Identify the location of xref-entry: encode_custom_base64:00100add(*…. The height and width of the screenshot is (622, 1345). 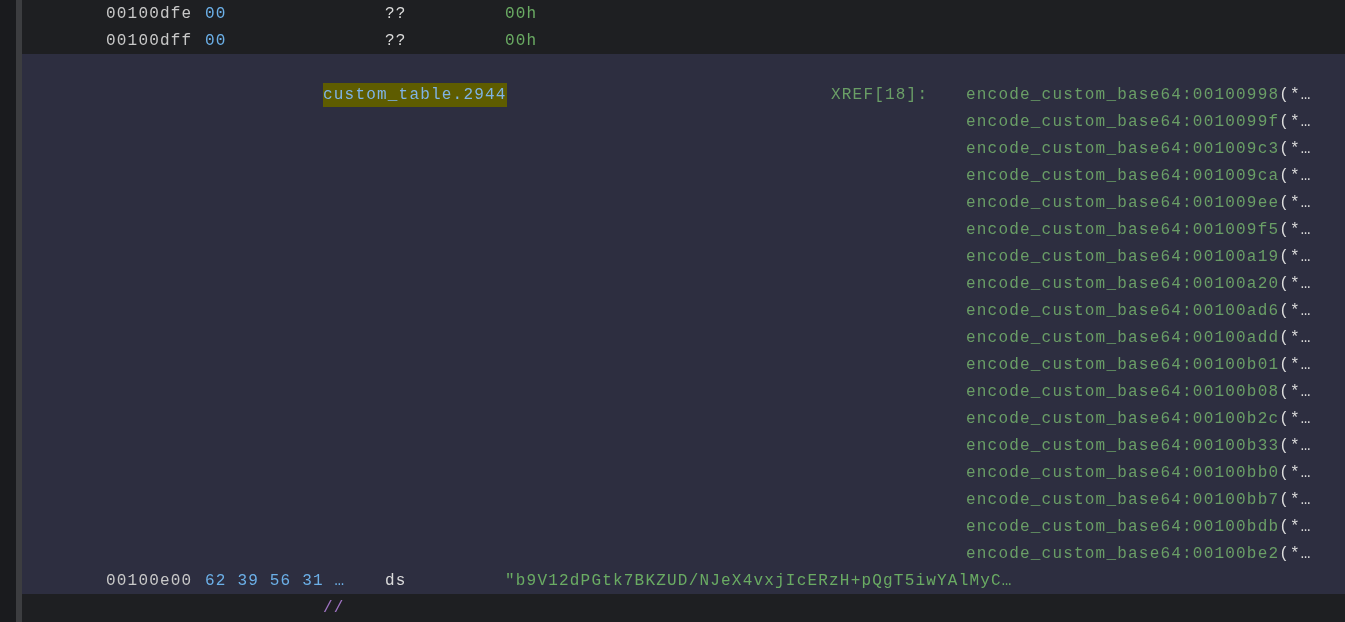
(1139, 337).